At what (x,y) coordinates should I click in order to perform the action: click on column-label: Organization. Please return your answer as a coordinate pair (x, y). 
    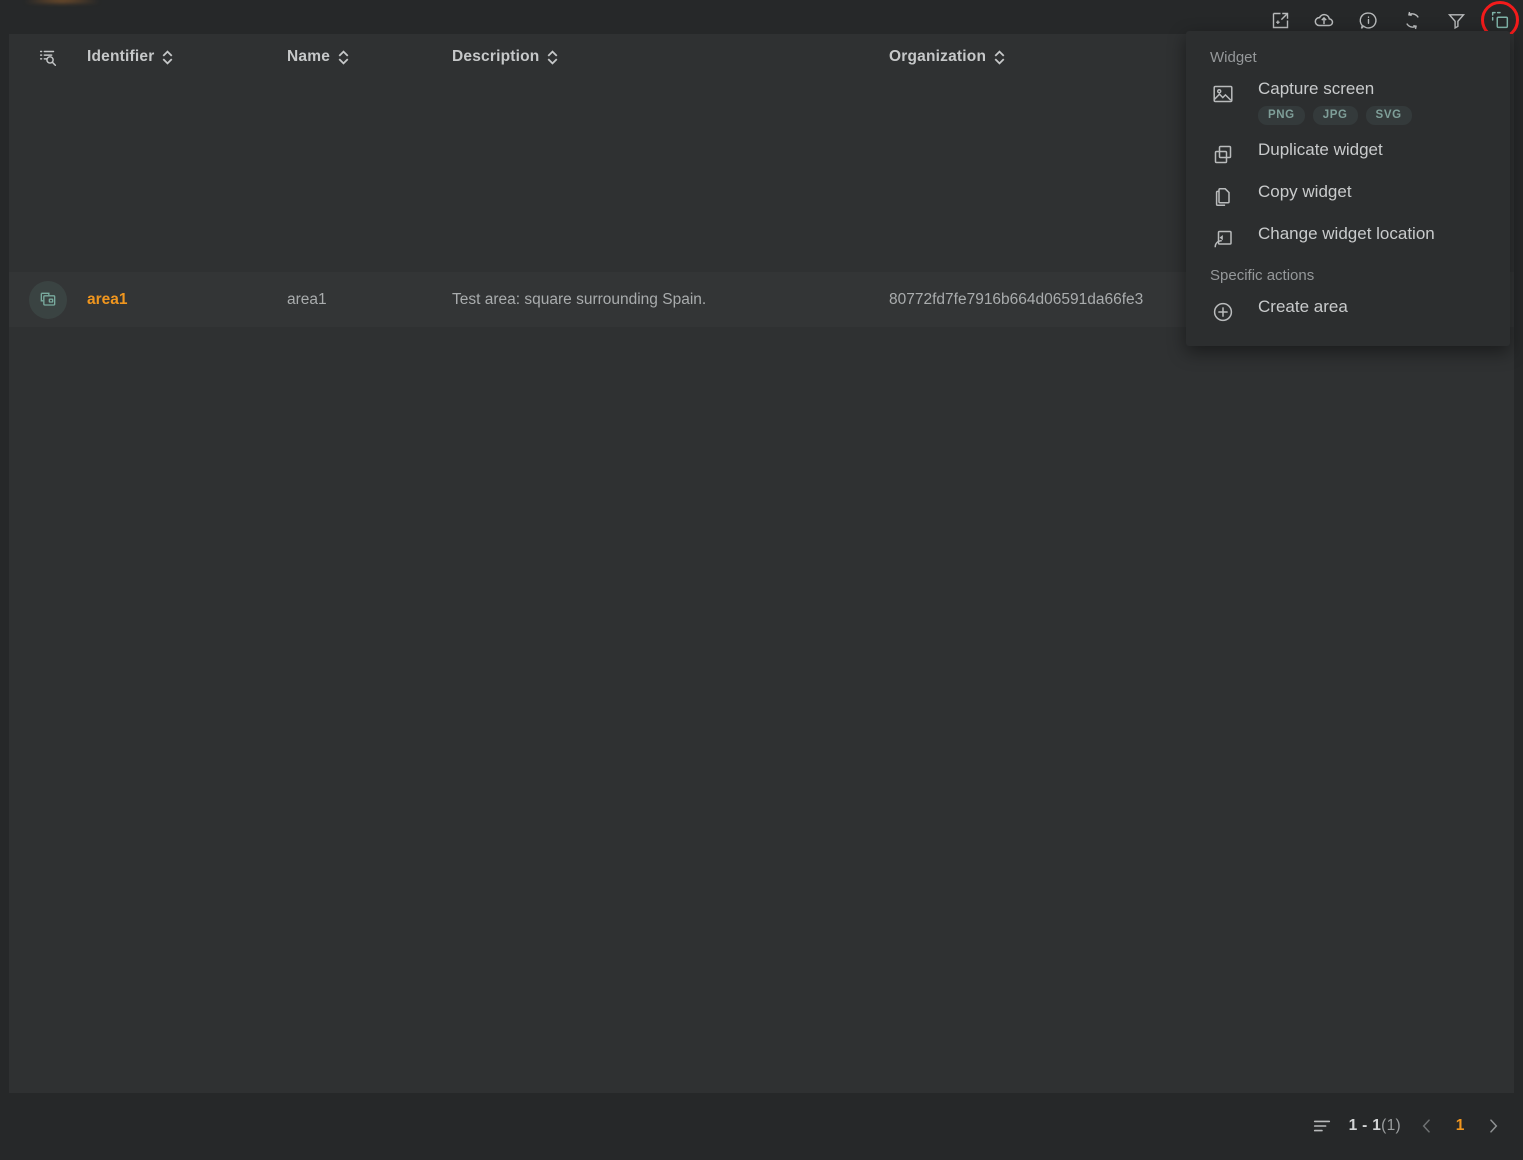
    Looking at the image, I should click on (938, 56).